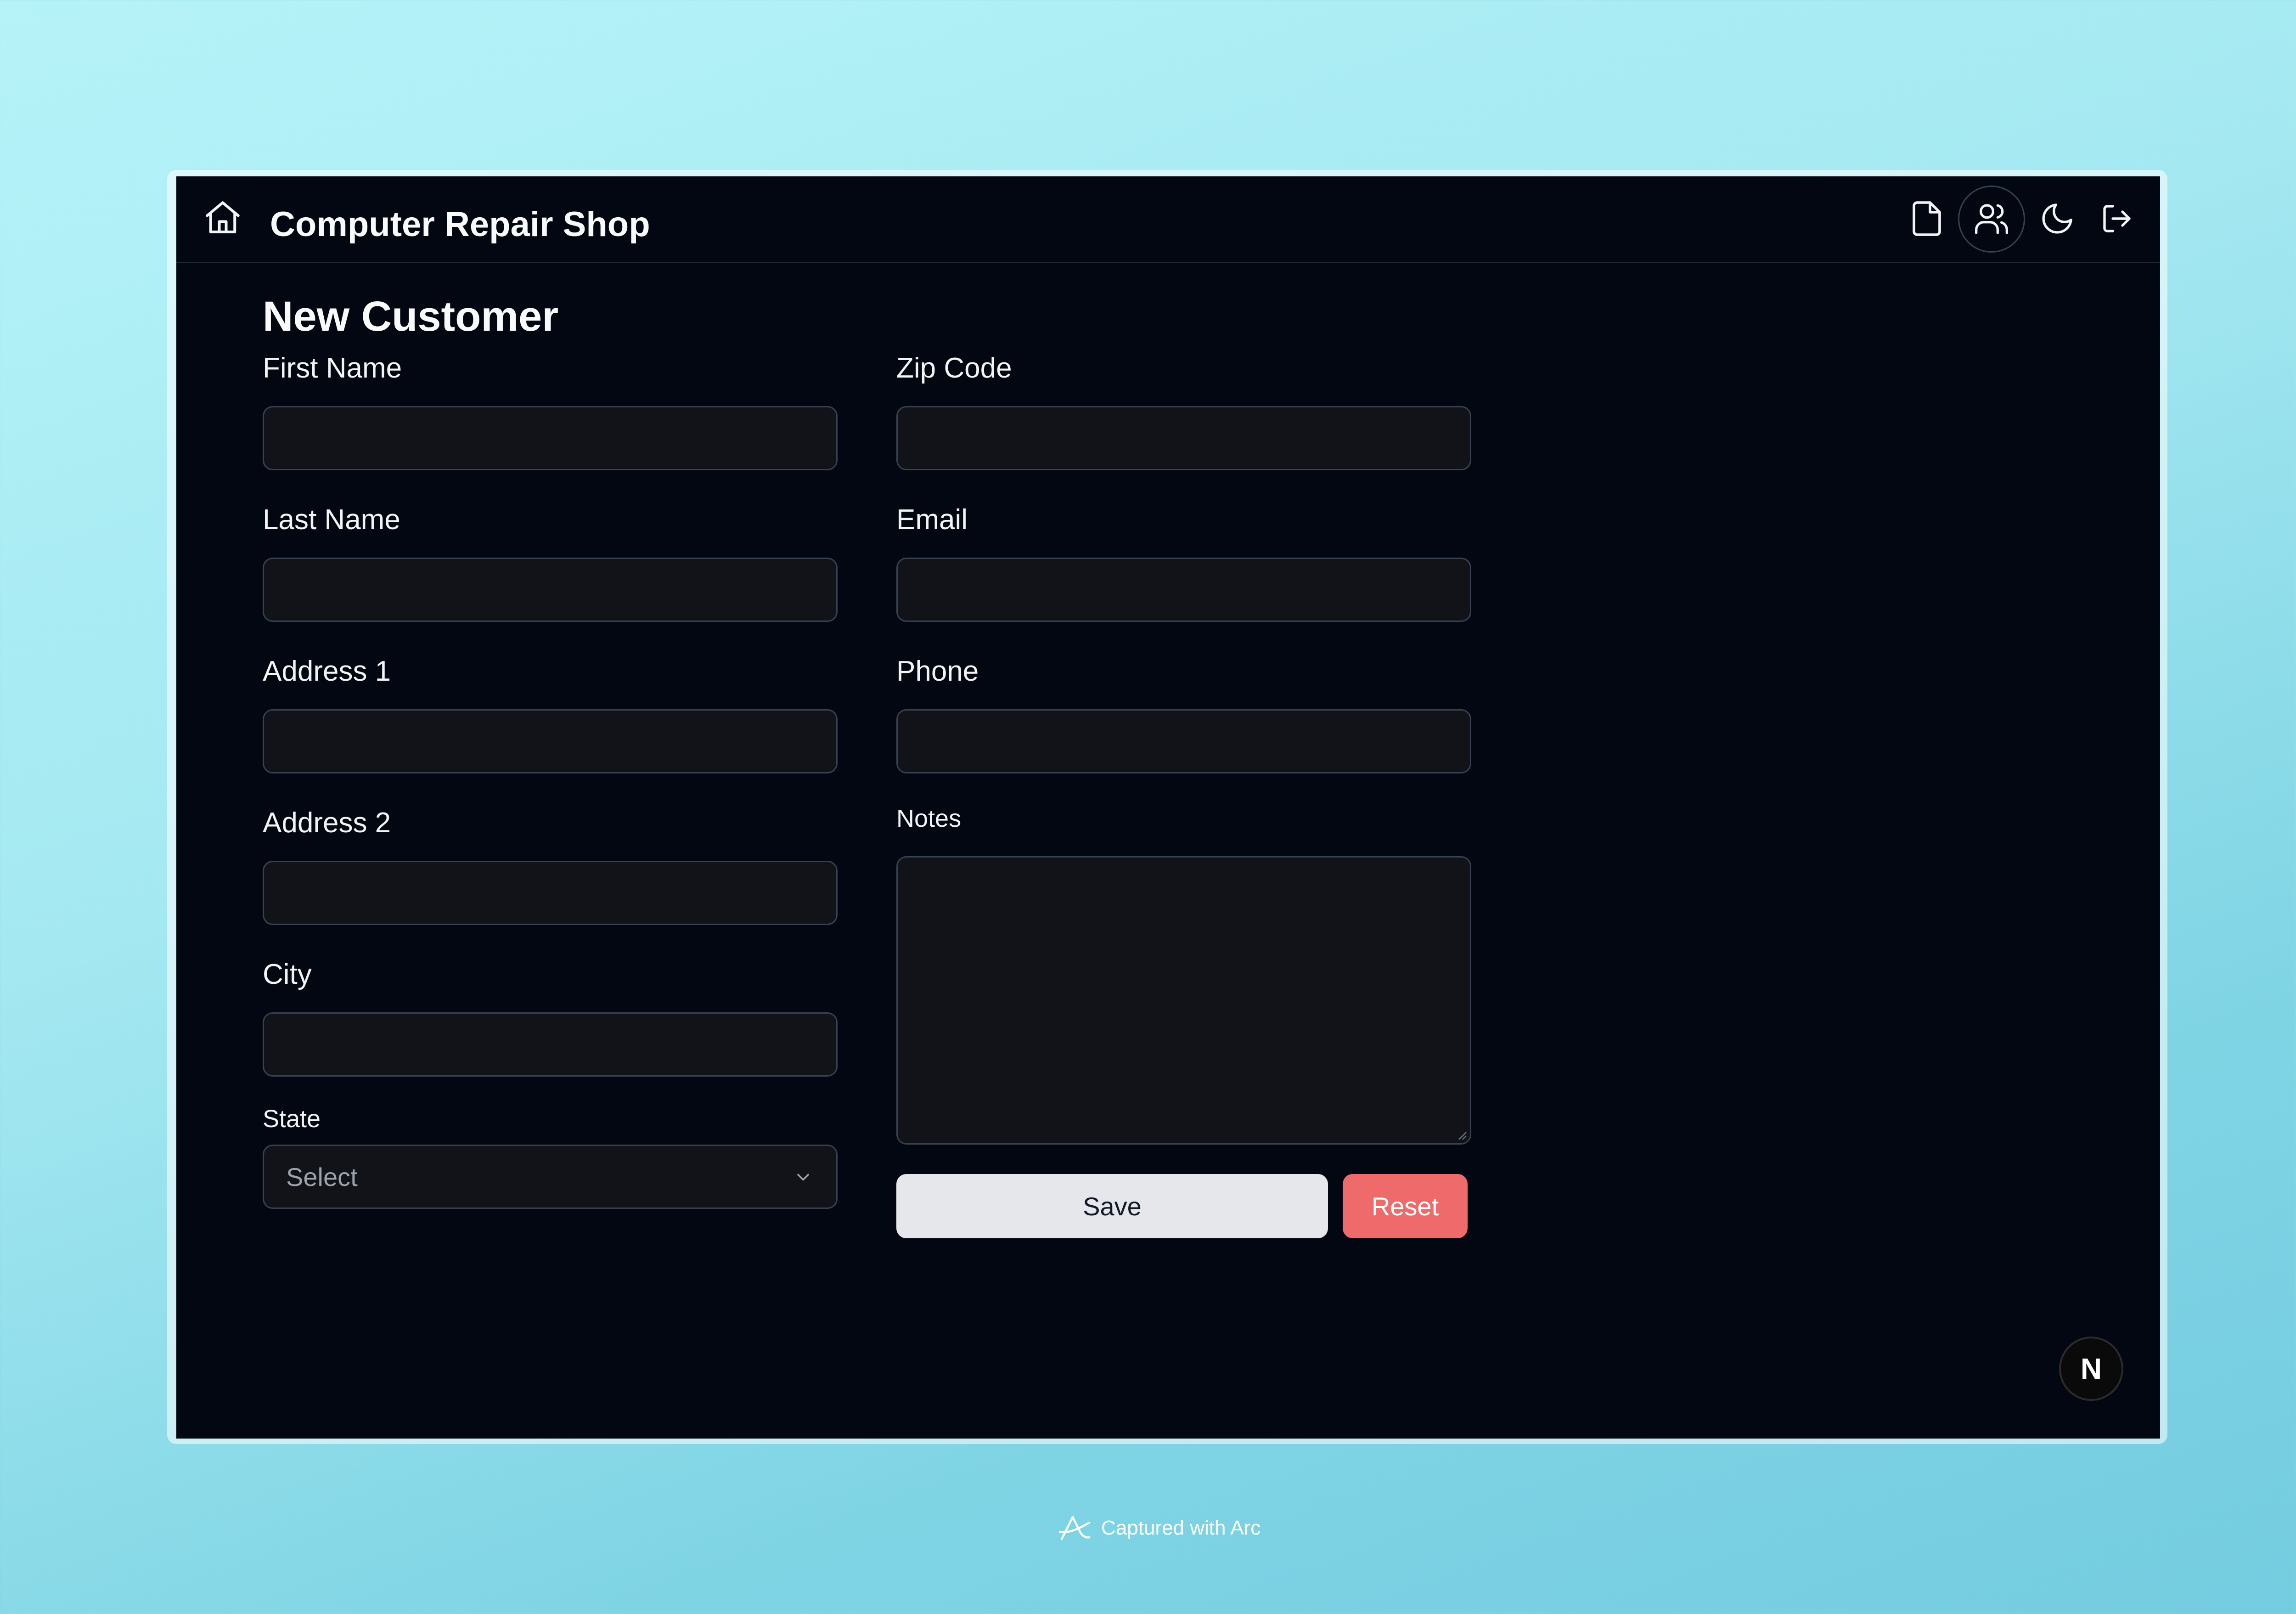 The image size is (2296, 1614). Describe the element at coordinates (1462, 1134) in the screenshot. I see `resize-handle-icon` at that location.